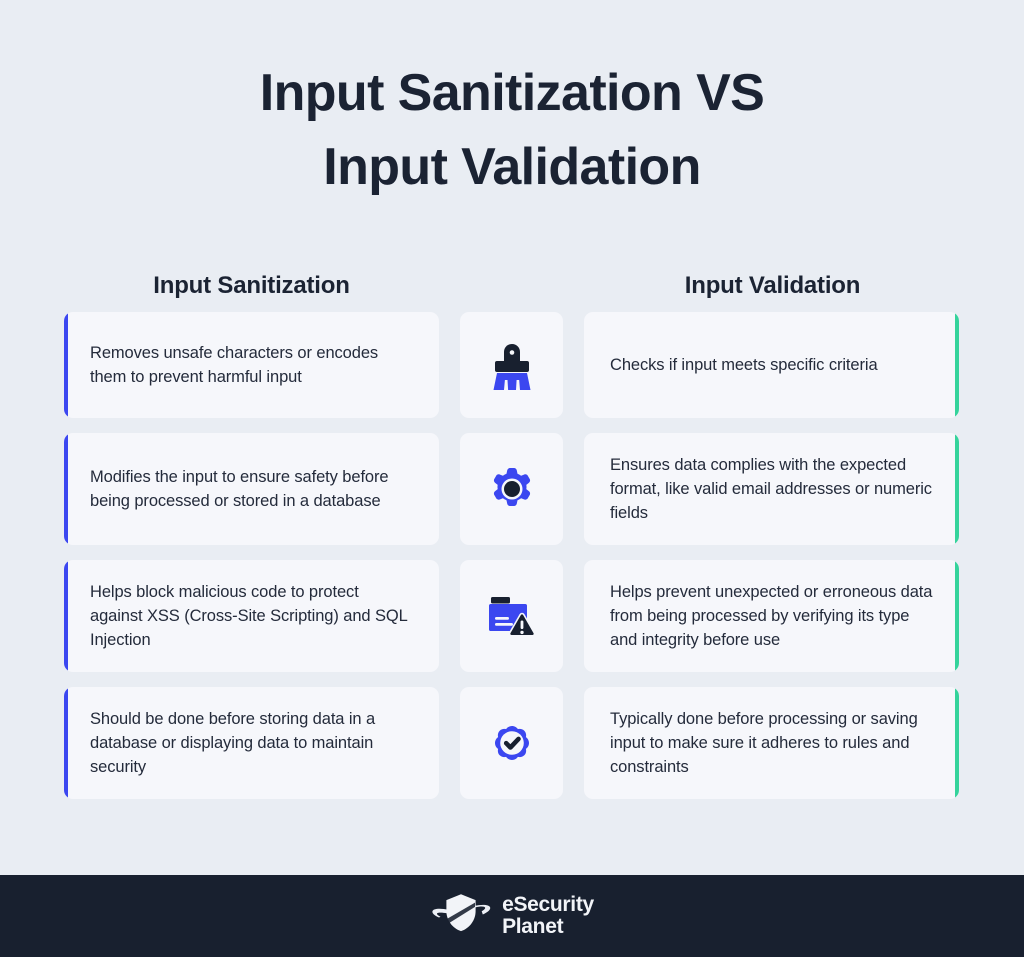  I want to click on verified-check-icon, so click(511, 743).